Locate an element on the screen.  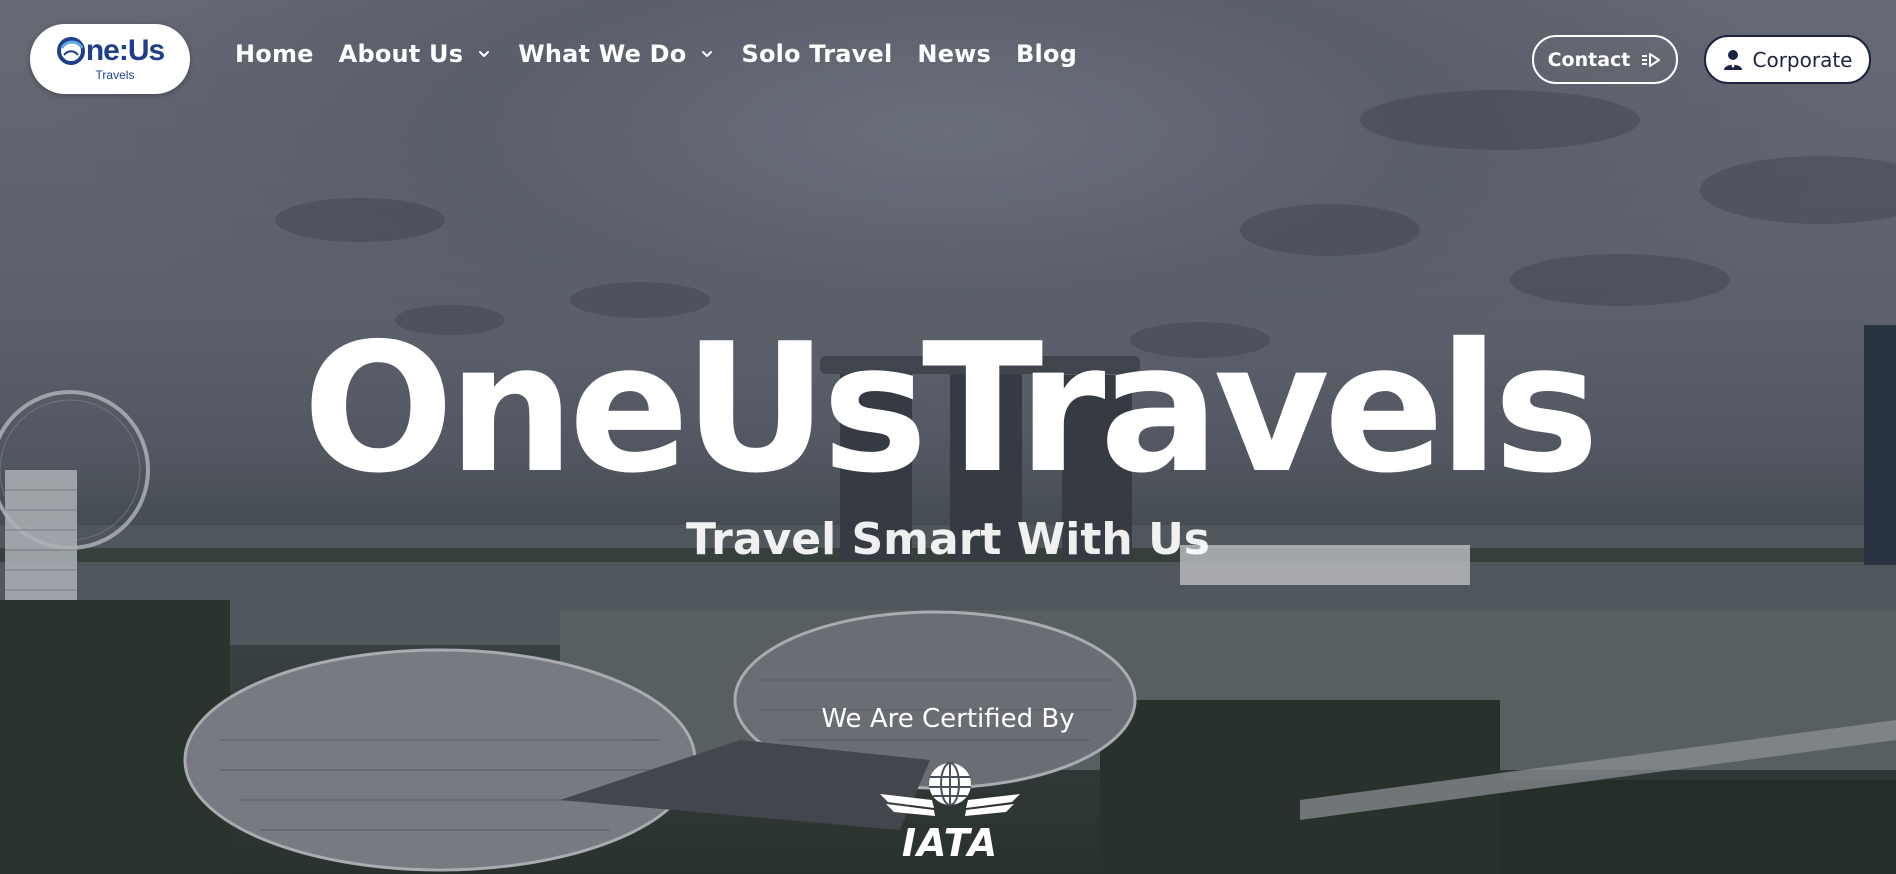
iata-logo: IATA is located at coordinates (950, 811).